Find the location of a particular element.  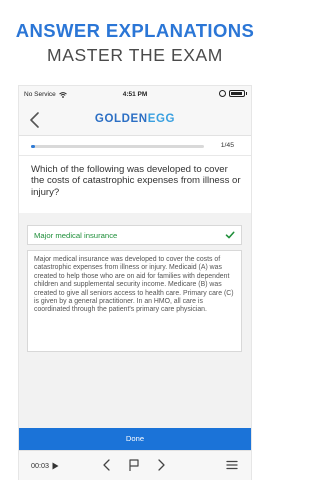

next-question-icon is located at coordinates (161, 465).